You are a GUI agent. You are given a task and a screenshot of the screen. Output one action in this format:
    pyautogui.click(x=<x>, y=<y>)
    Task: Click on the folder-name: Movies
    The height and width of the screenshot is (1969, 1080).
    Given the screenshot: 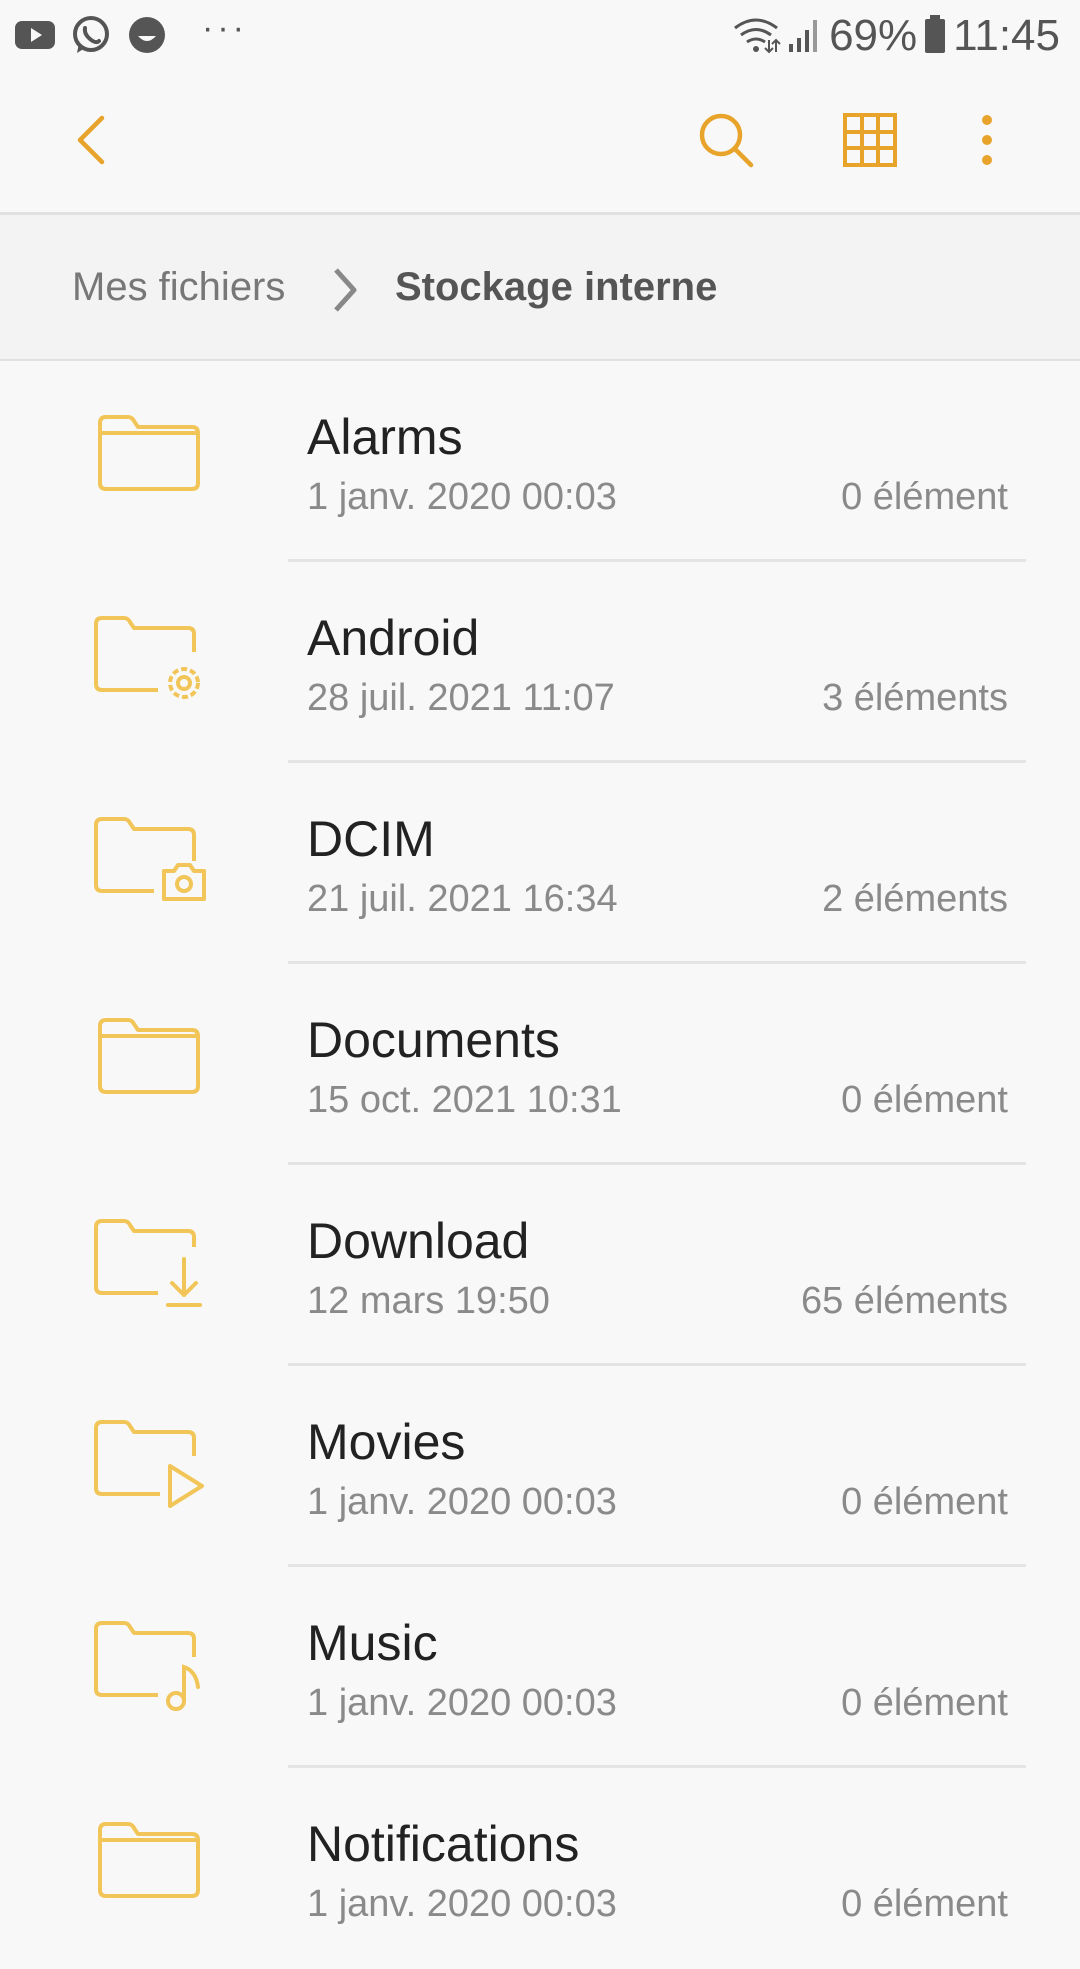 What is the action you would take?
    pyautogui.click(x=386, y=1442)
    